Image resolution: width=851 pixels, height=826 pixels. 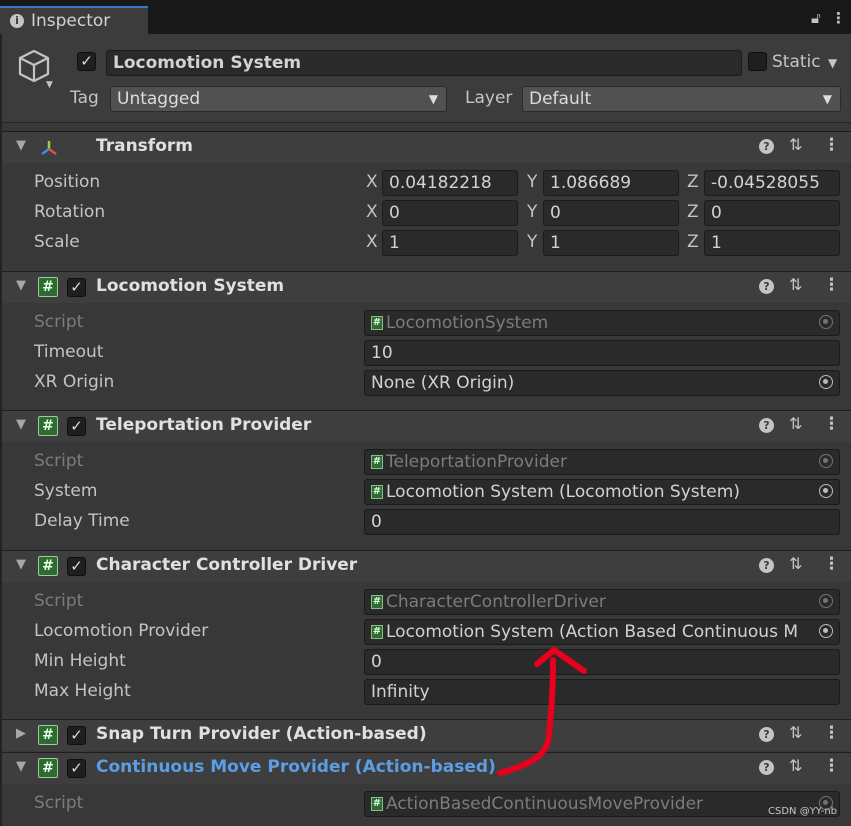 I want to click on script-field: # TeleportationProvider, so click(x=602, y=462).